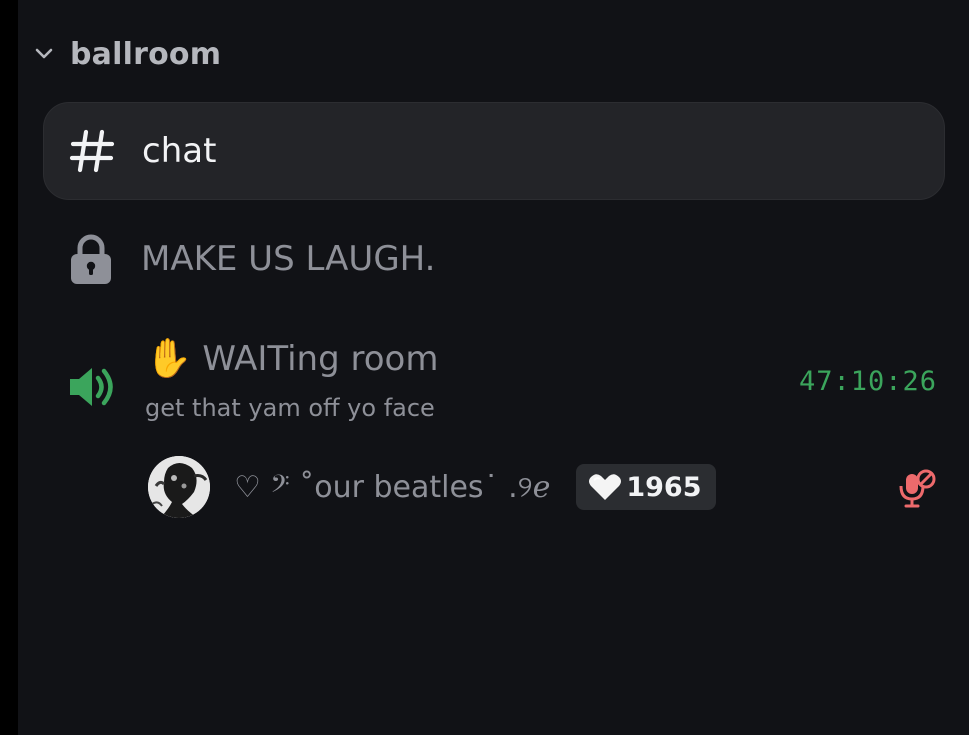  Describe the element at coordinates (493, 259) in the screenshot. I see `channel-locked: MAKE US LAUGH.` at that location.